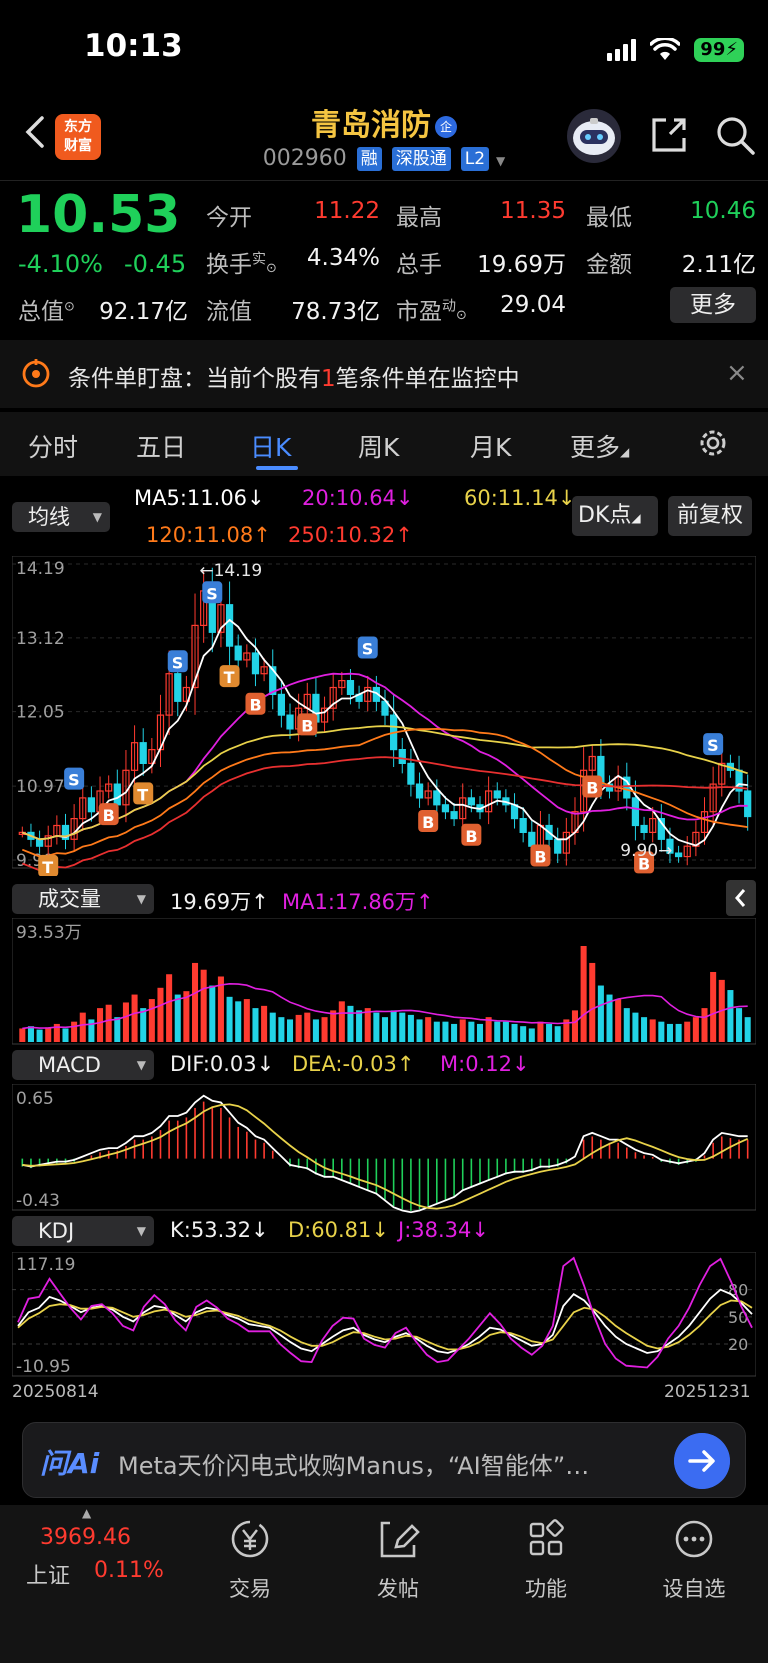 Image resolution: width=768 pixels, height=1663 pixels. Describe the element at coordinates (400, 1539) in the screenshot. I see `edit-icon` at that location.